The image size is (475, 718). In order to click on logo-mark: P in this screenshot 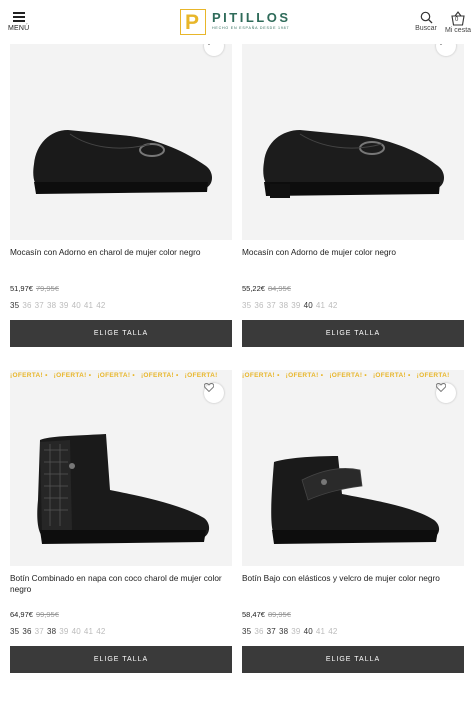, I will do `click(193, 22)`.